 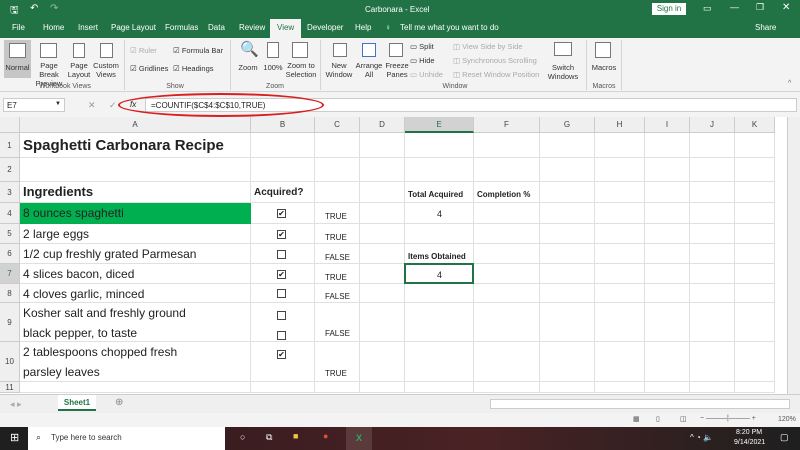 I want to click on arrange-all-button: Arrange All, so click(x=369, y=70).